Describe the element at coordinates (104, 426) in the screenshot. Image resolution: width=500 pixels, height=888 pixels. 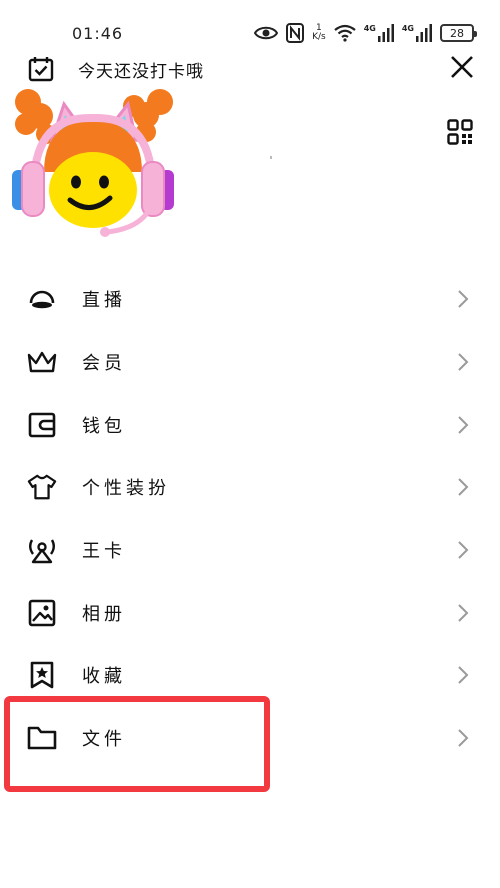
I see `menu-item-label: 钱包` at that location.